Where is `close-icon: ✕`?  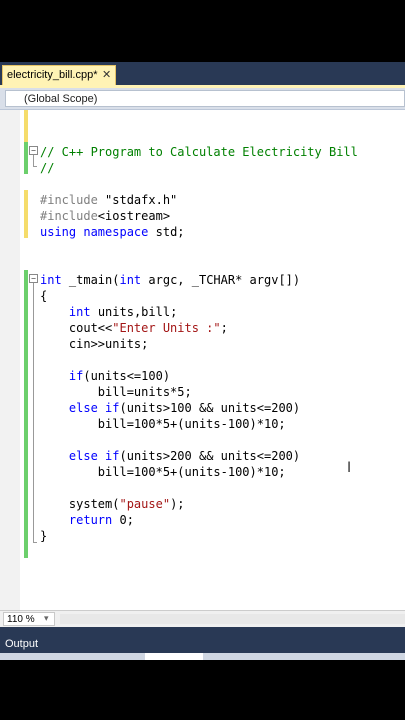
close-icon: ✕ is located at coordinates (106, 74).